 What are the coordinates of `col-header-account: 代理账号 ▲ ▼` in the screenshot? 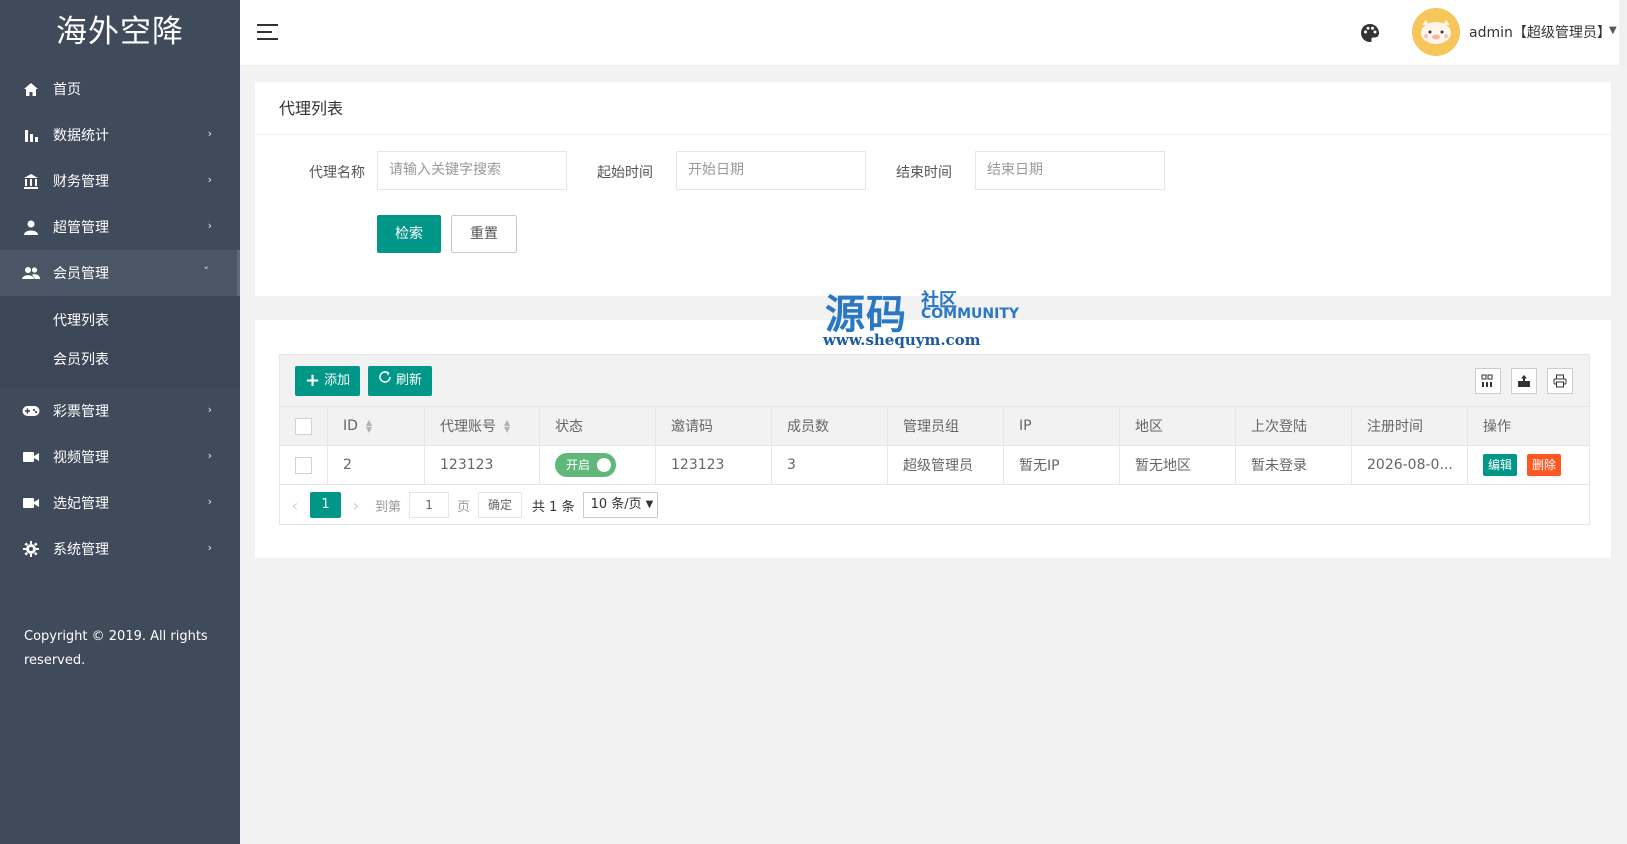 It's located at (482, 426).